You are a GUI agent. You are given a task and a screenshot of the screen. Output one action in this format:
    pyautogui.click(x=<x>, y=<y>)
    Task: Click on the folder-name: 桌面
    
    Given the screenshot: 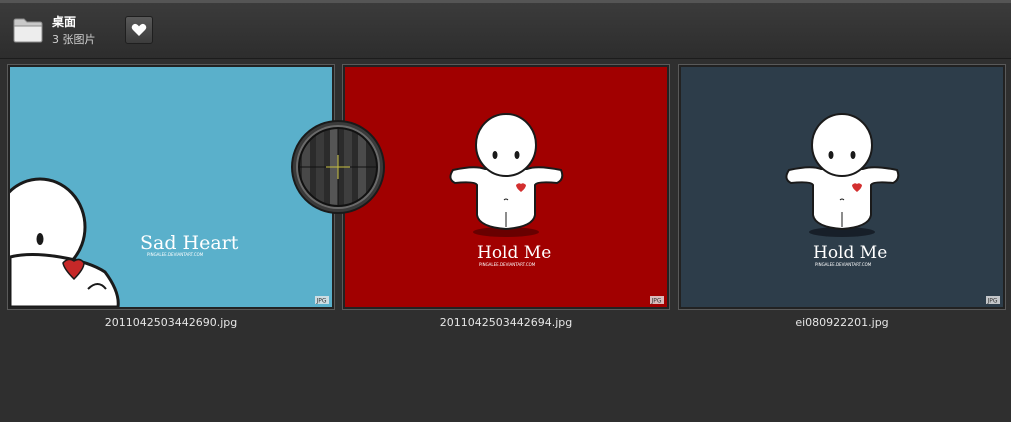 What is the action you would take?
    pyautogui.click(x=64, y=22)
    